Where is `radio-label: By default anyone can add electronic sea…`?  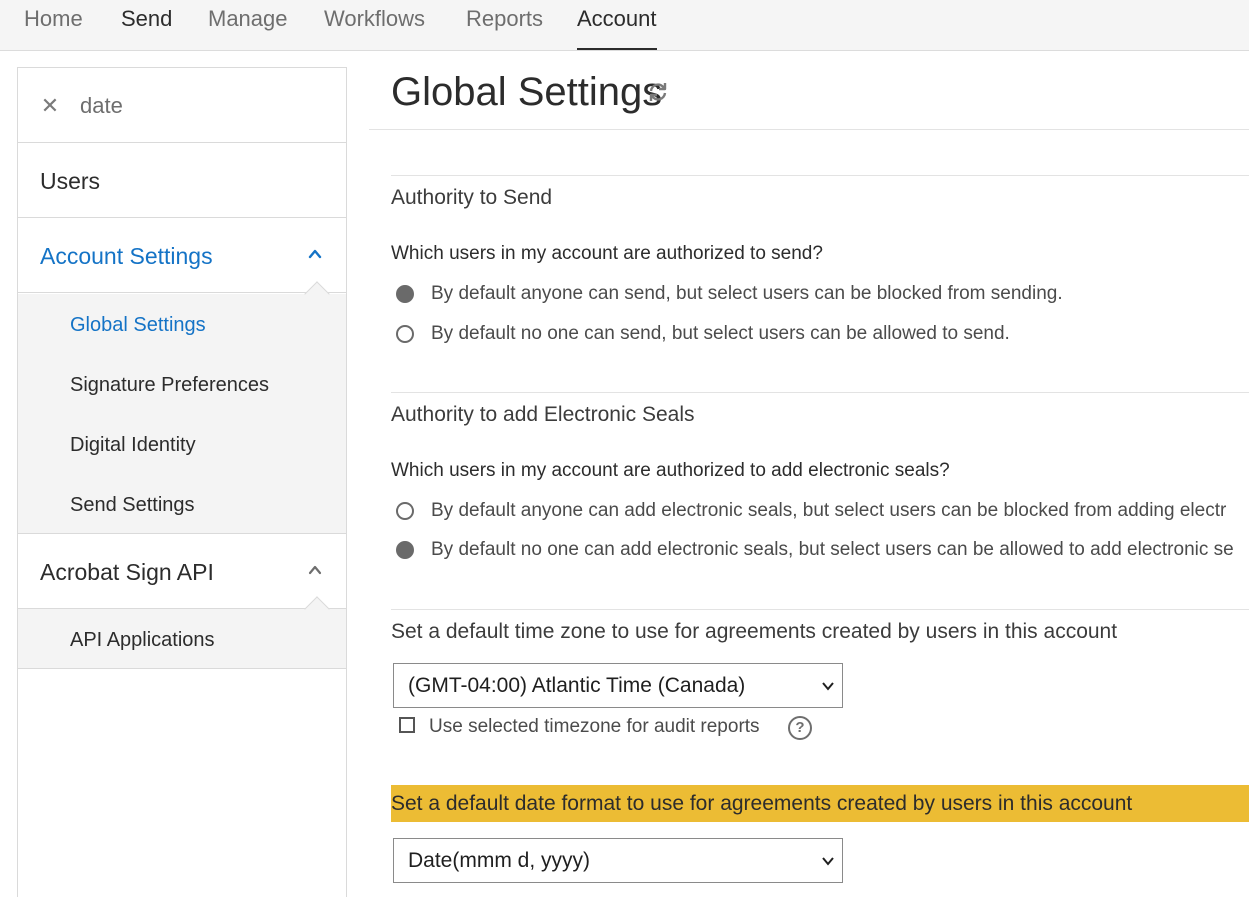
radio-label: By default anyone can add electronic sea… is located at coordinates (829, 510).